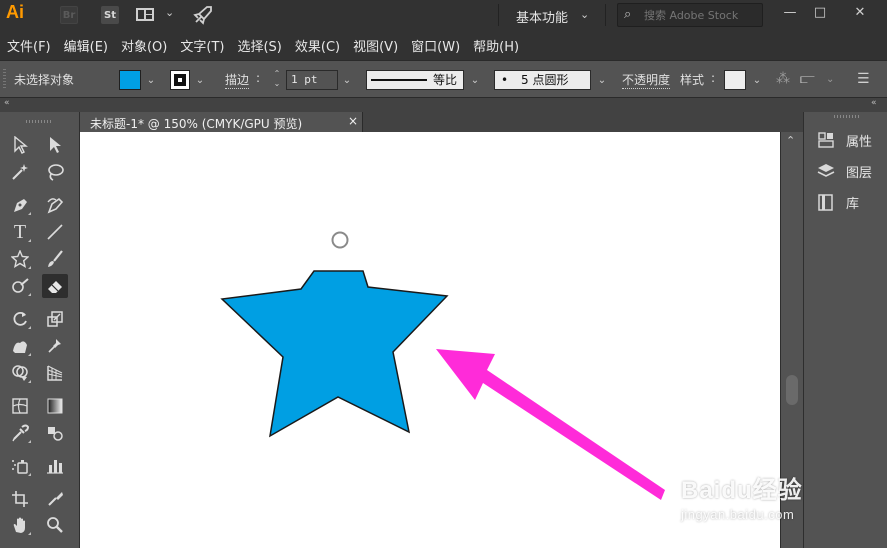 The image size is (887, 548). I want to click on dock-item-libraries: 库, so click(845, 202).